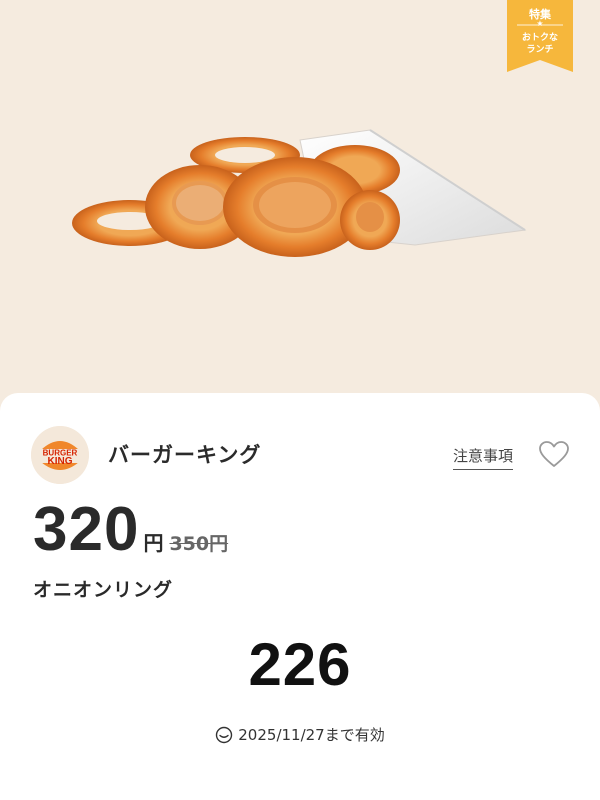 The width and height of the screenshot is (600, 800). I want to click on badge-line2: ランチ, so click(540, 50).